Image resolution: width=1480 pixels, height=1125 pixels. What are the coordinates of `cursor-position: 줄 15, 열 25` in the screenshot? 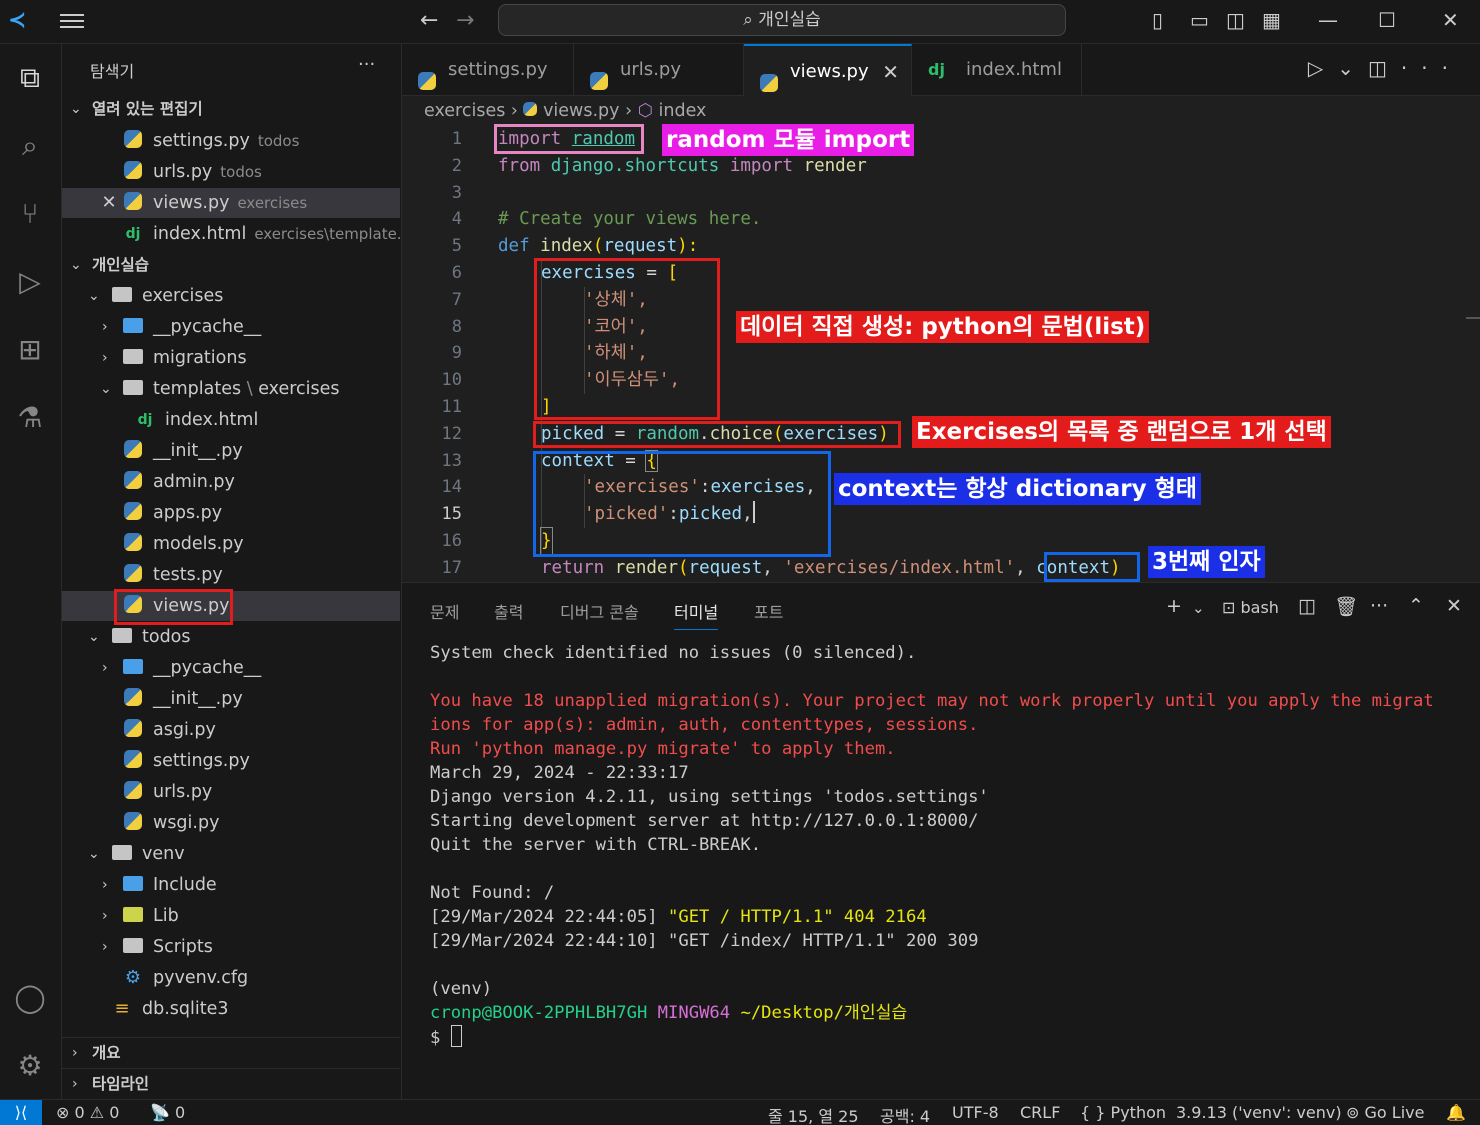 It's located at (813, 1114).